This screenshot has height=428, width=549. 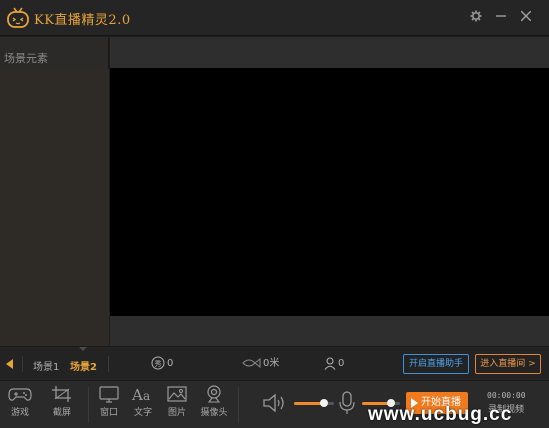 I want to click on scene-bar: 场景1 场景2 秀 0 0米 0 开启直播助手 进入直播间 >, so click(x=274, y=363).